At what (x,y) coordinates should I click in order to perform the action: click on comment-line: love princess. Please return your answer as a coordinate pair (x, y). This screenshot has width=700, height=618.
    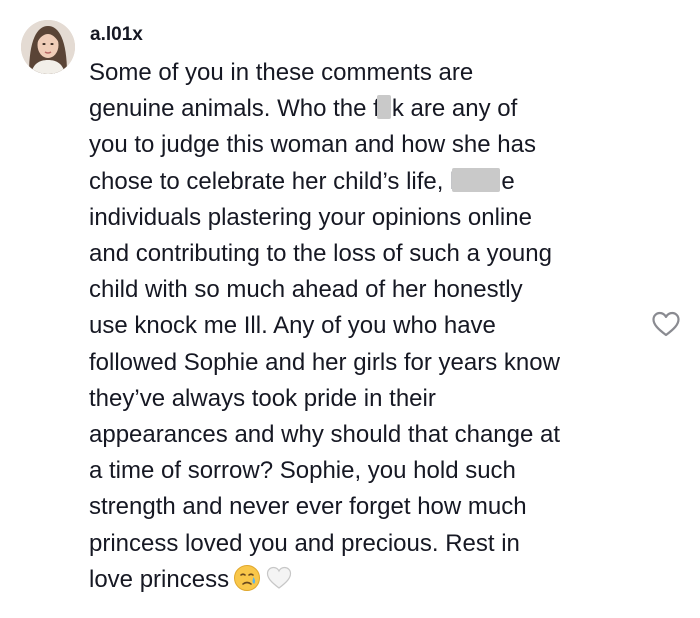
    Looking at the image, I should click on (369, 582).